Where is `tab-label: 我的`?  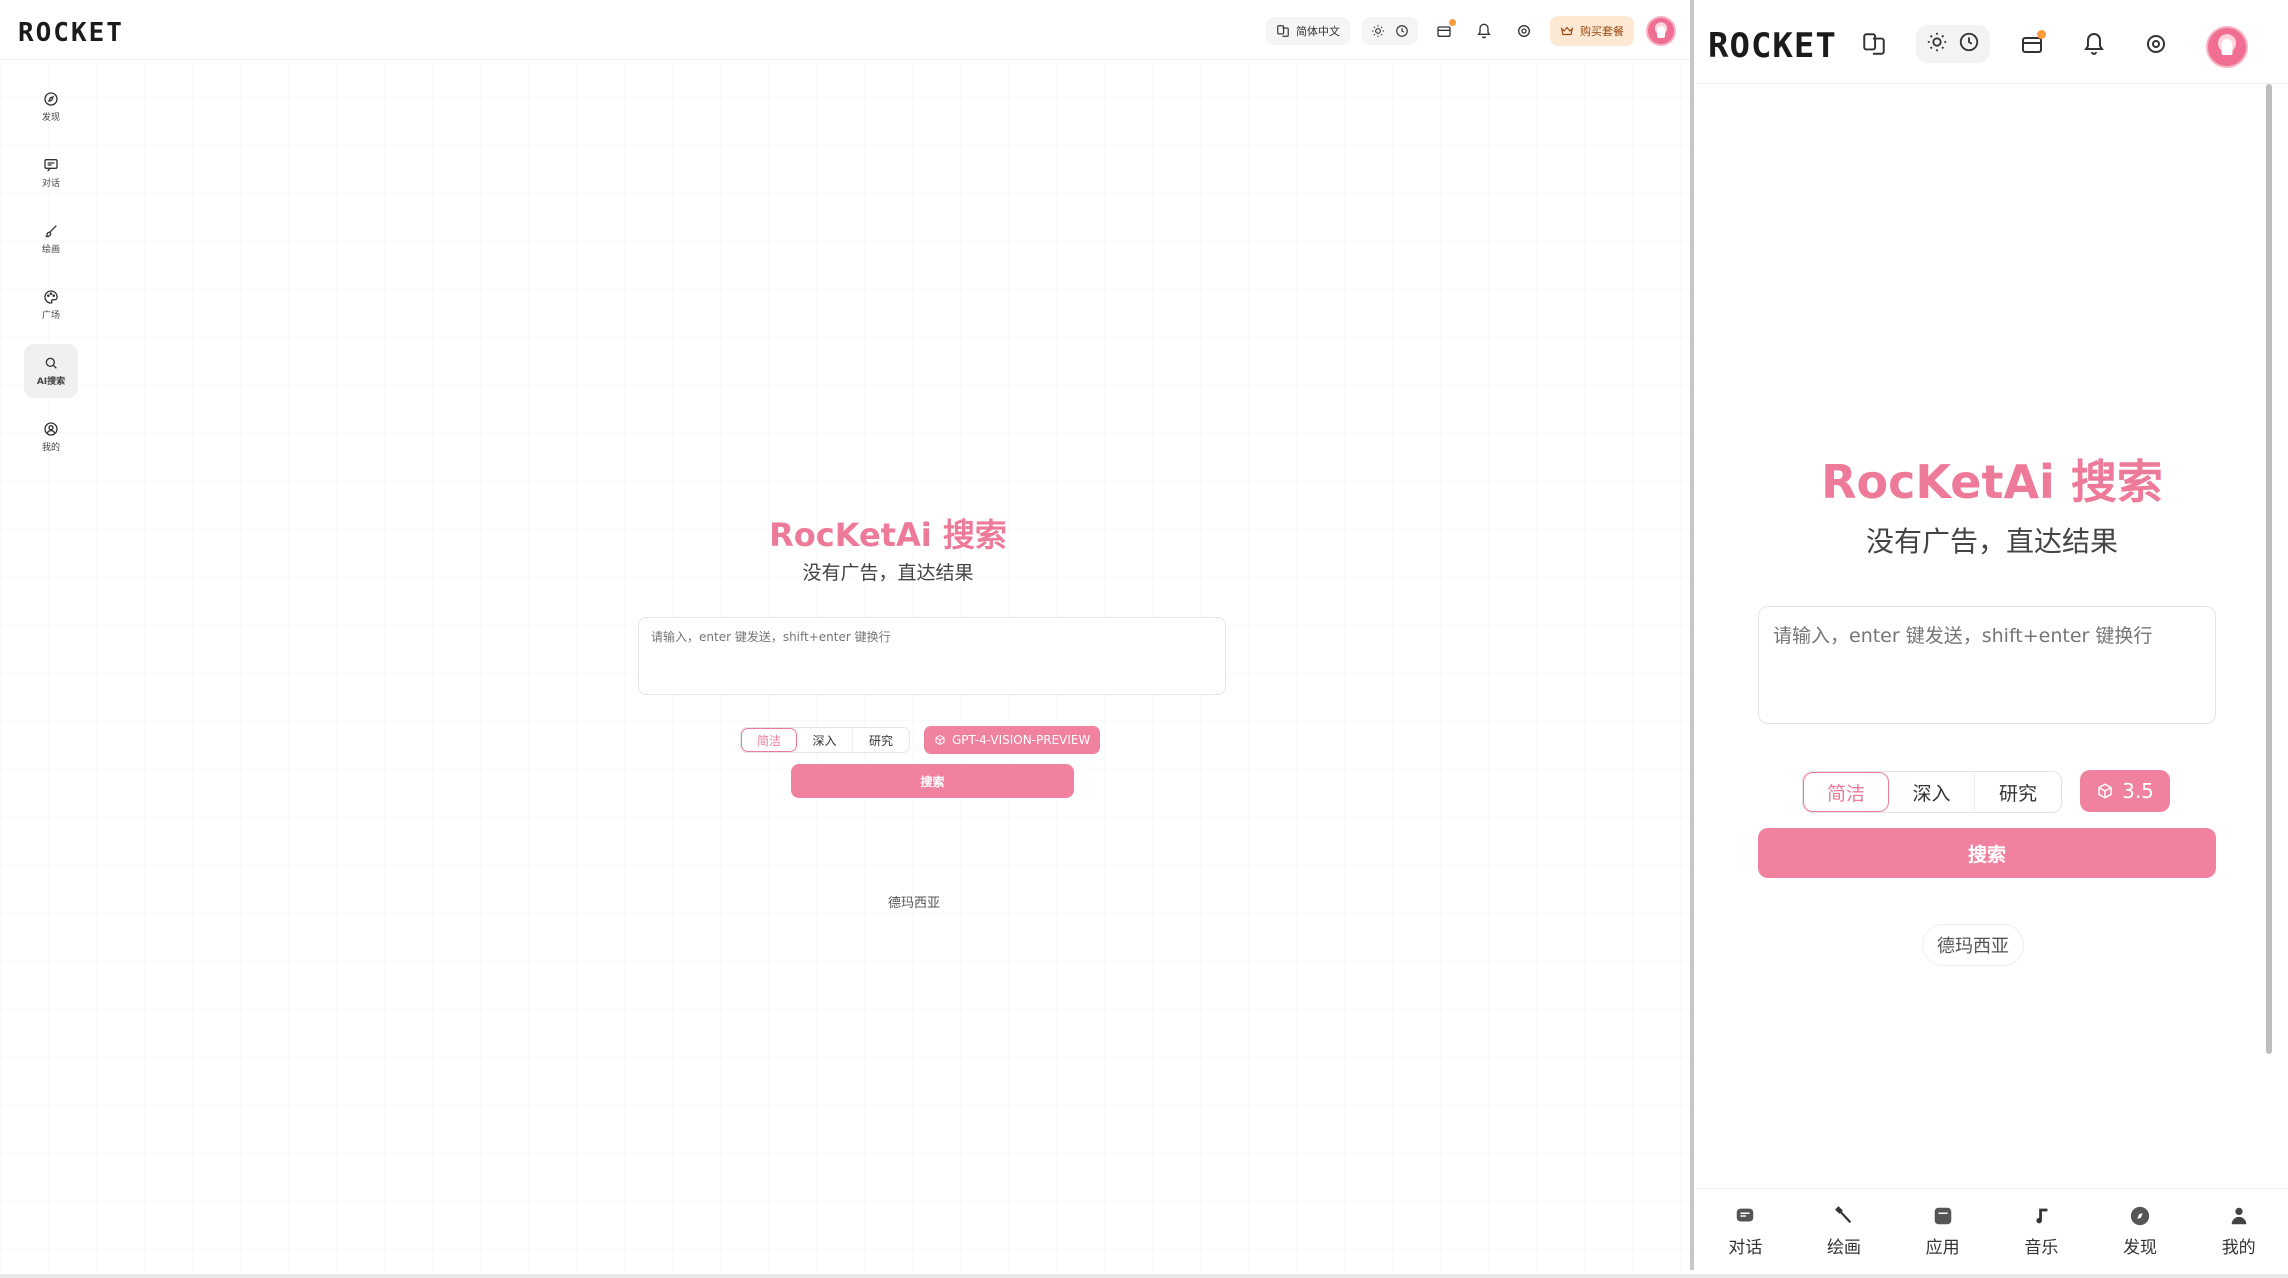
tab-label: 我的 is located at coordinates (2238, 1248).